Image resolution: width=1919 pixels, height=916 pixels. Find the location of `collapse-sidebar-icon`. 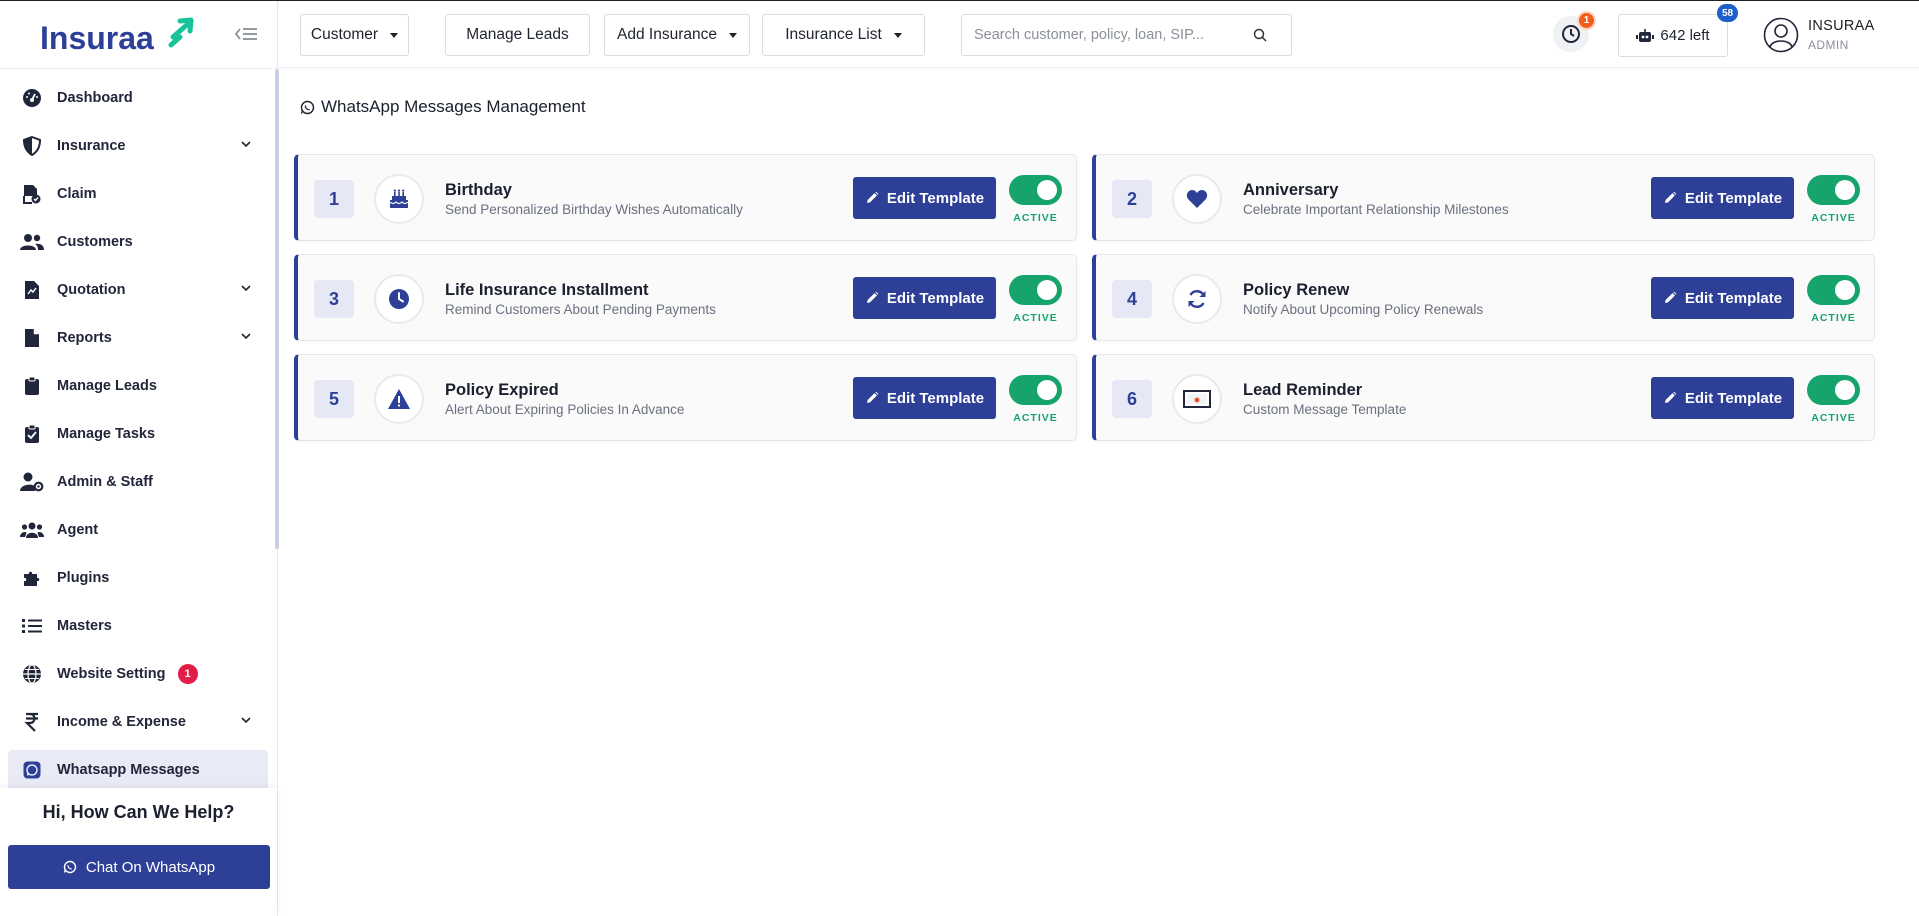

collapse-sidebar-icon is located at coordinates (246, 34).